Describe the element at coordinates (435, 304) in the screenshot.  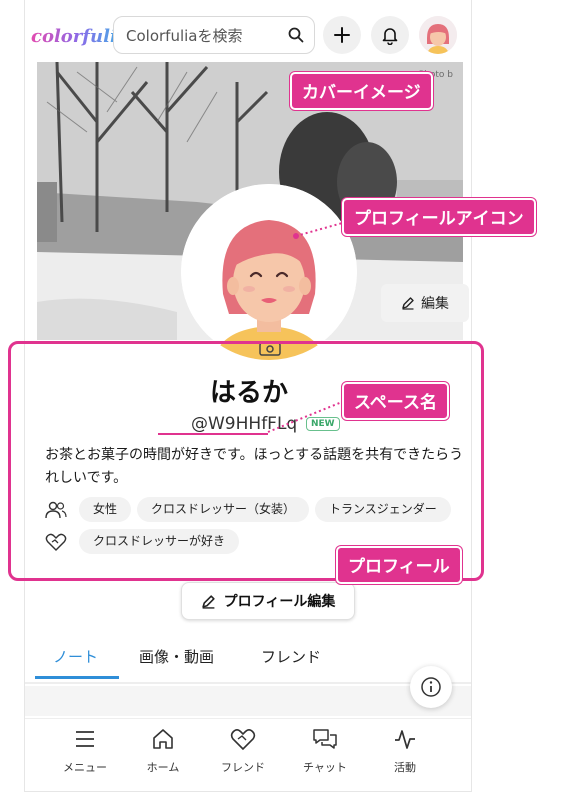
I see `edit-cover-label: 編集` at that location.